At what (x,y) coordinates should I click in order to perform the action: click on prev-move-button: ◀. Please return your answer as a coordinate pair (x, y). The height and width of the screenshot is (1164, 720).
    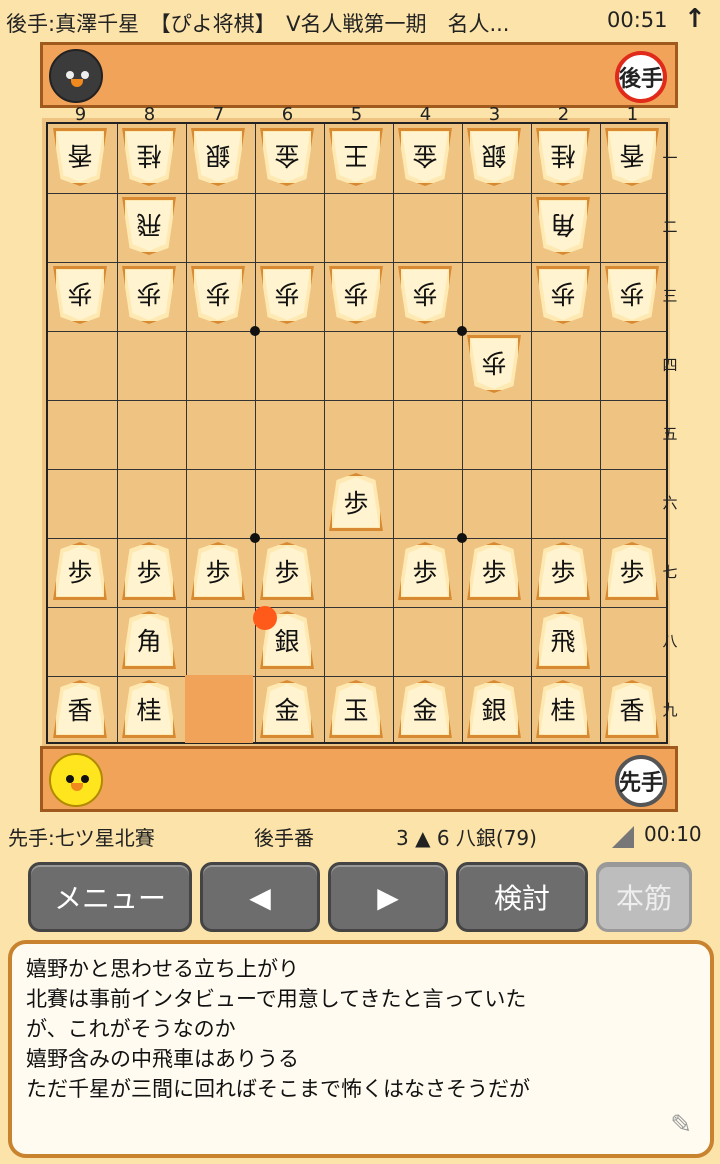
    Looking at the image, I should click on (260, 897).